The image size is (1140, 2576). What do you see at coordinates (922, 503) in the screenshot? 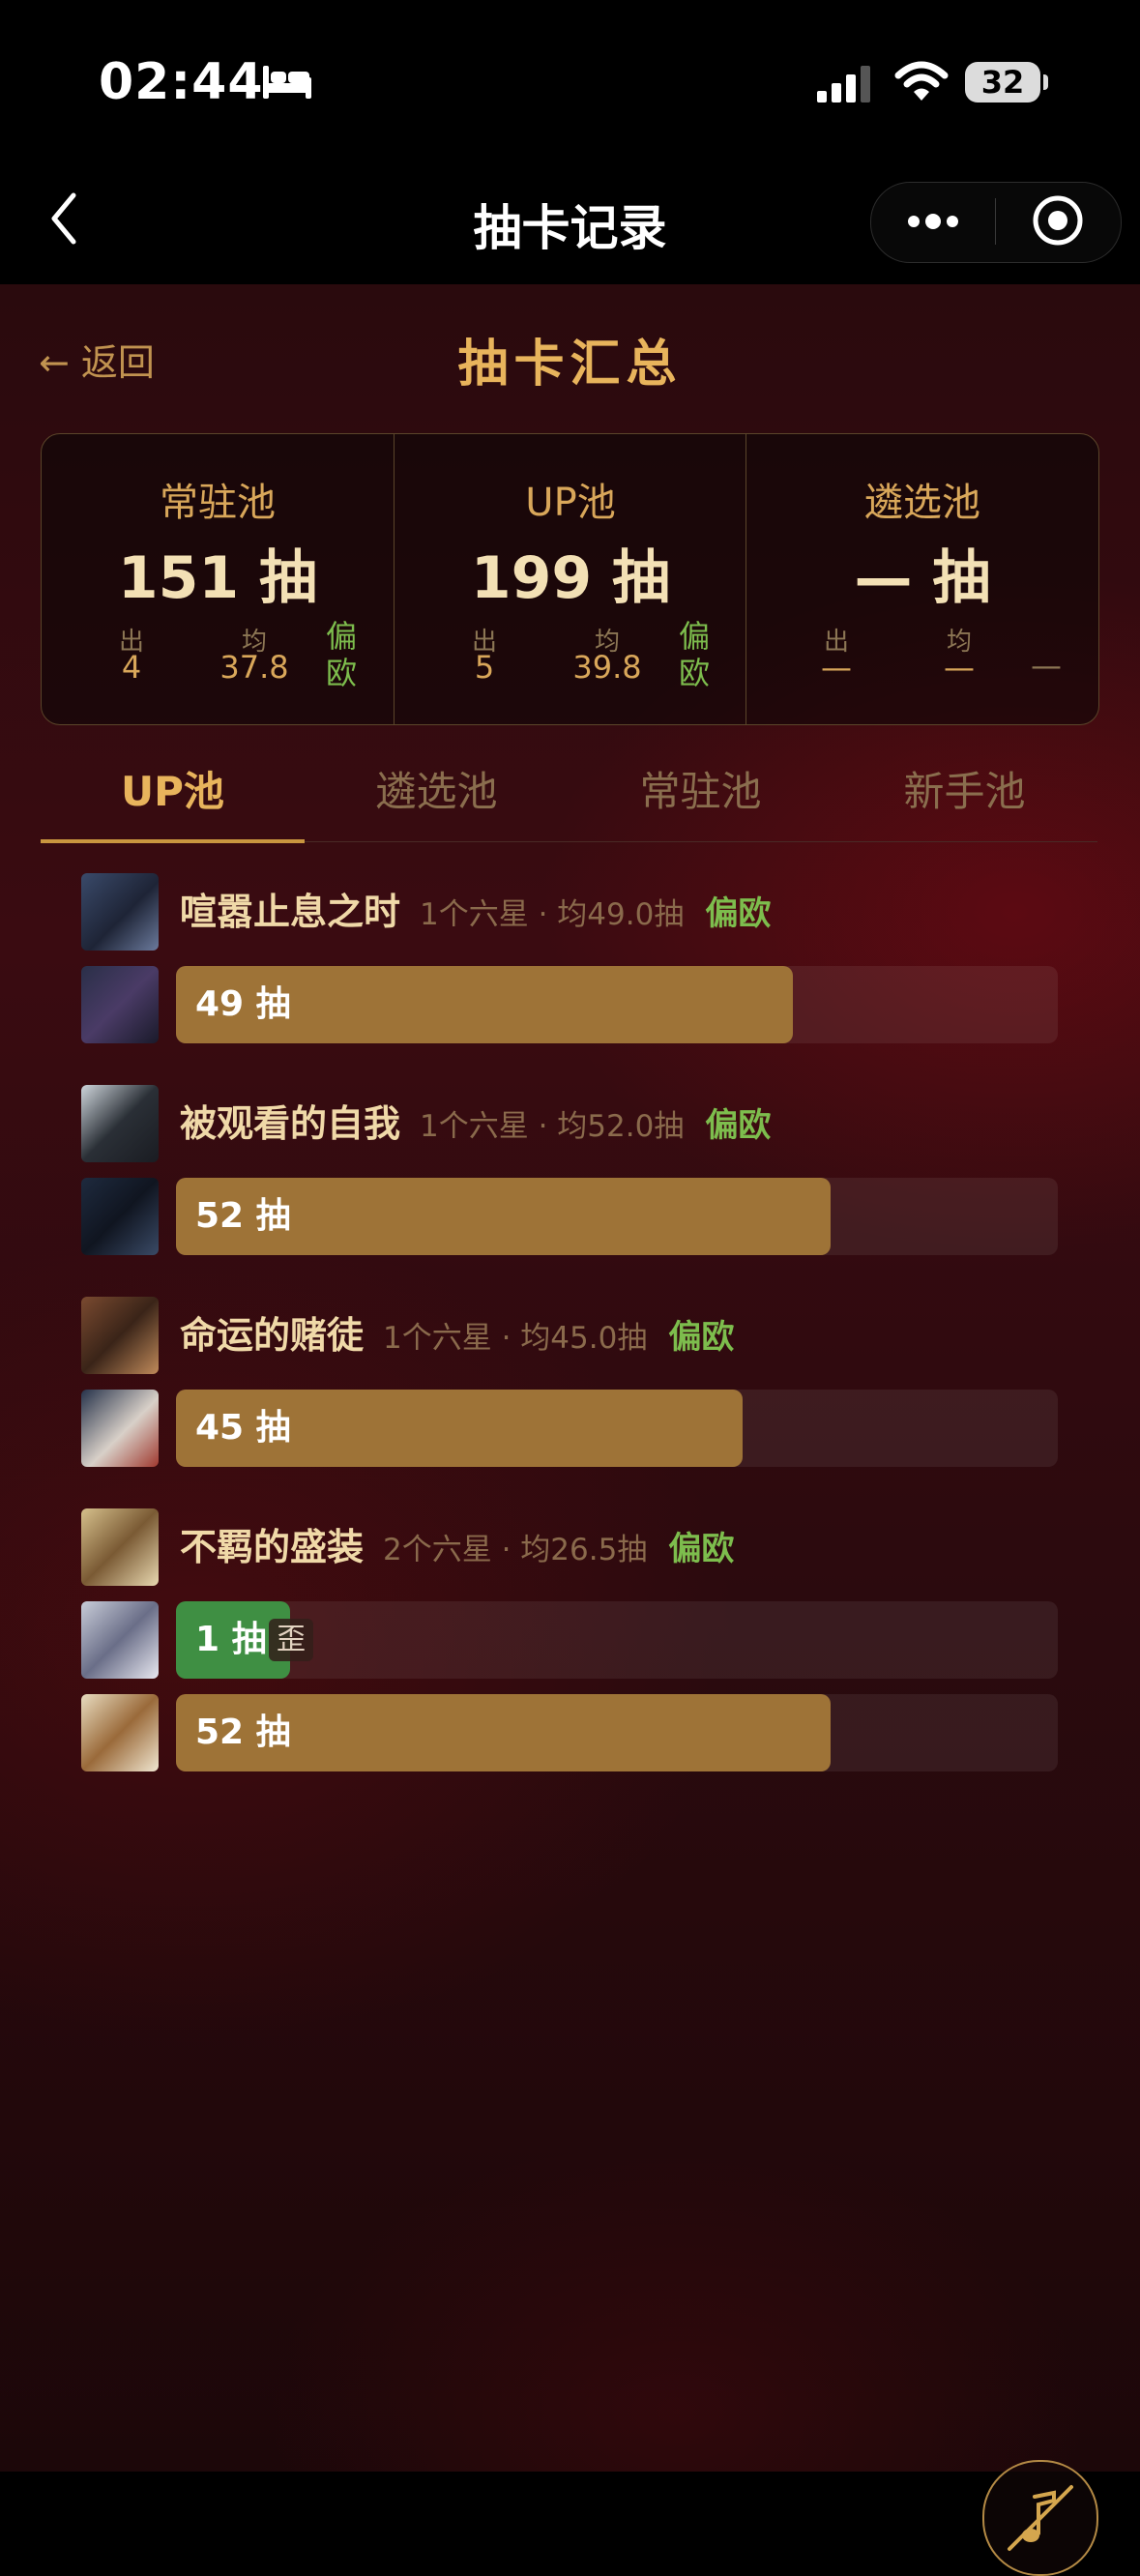
I see `card-title: 遴选池` at bounding box center [922, 503].